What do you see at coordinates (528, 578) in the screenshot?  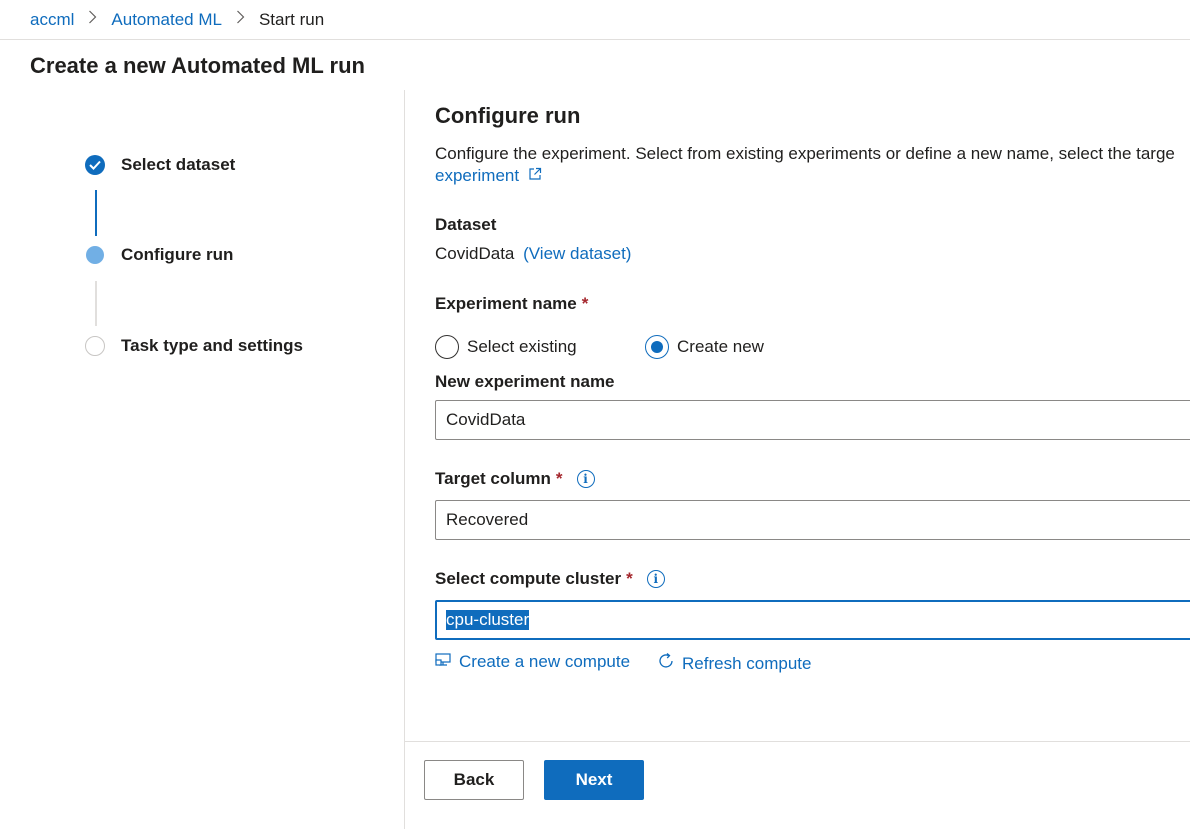 I see `compute-cluster-label-text: Select compute cluster` at bounding box center [528, 578].